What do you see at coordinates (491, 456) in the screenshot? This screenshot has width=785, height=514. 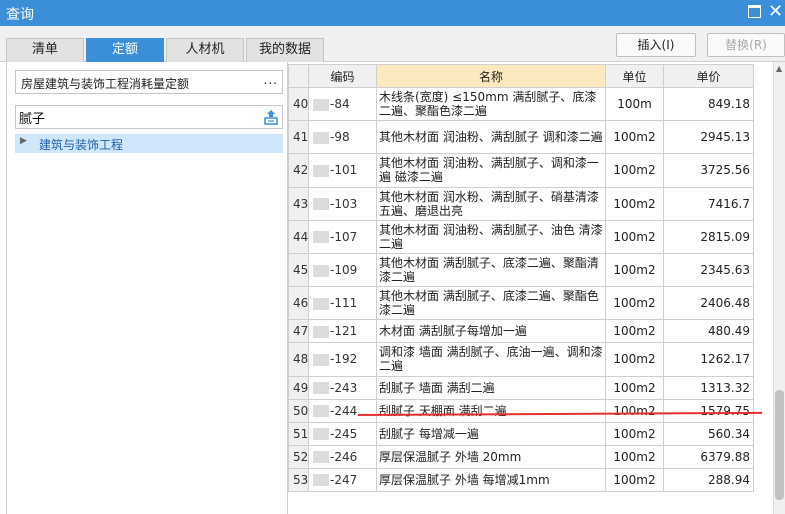 I see `row-name: 厚层保温腻子 外墙 20mm` at bounding box center [491, 456].